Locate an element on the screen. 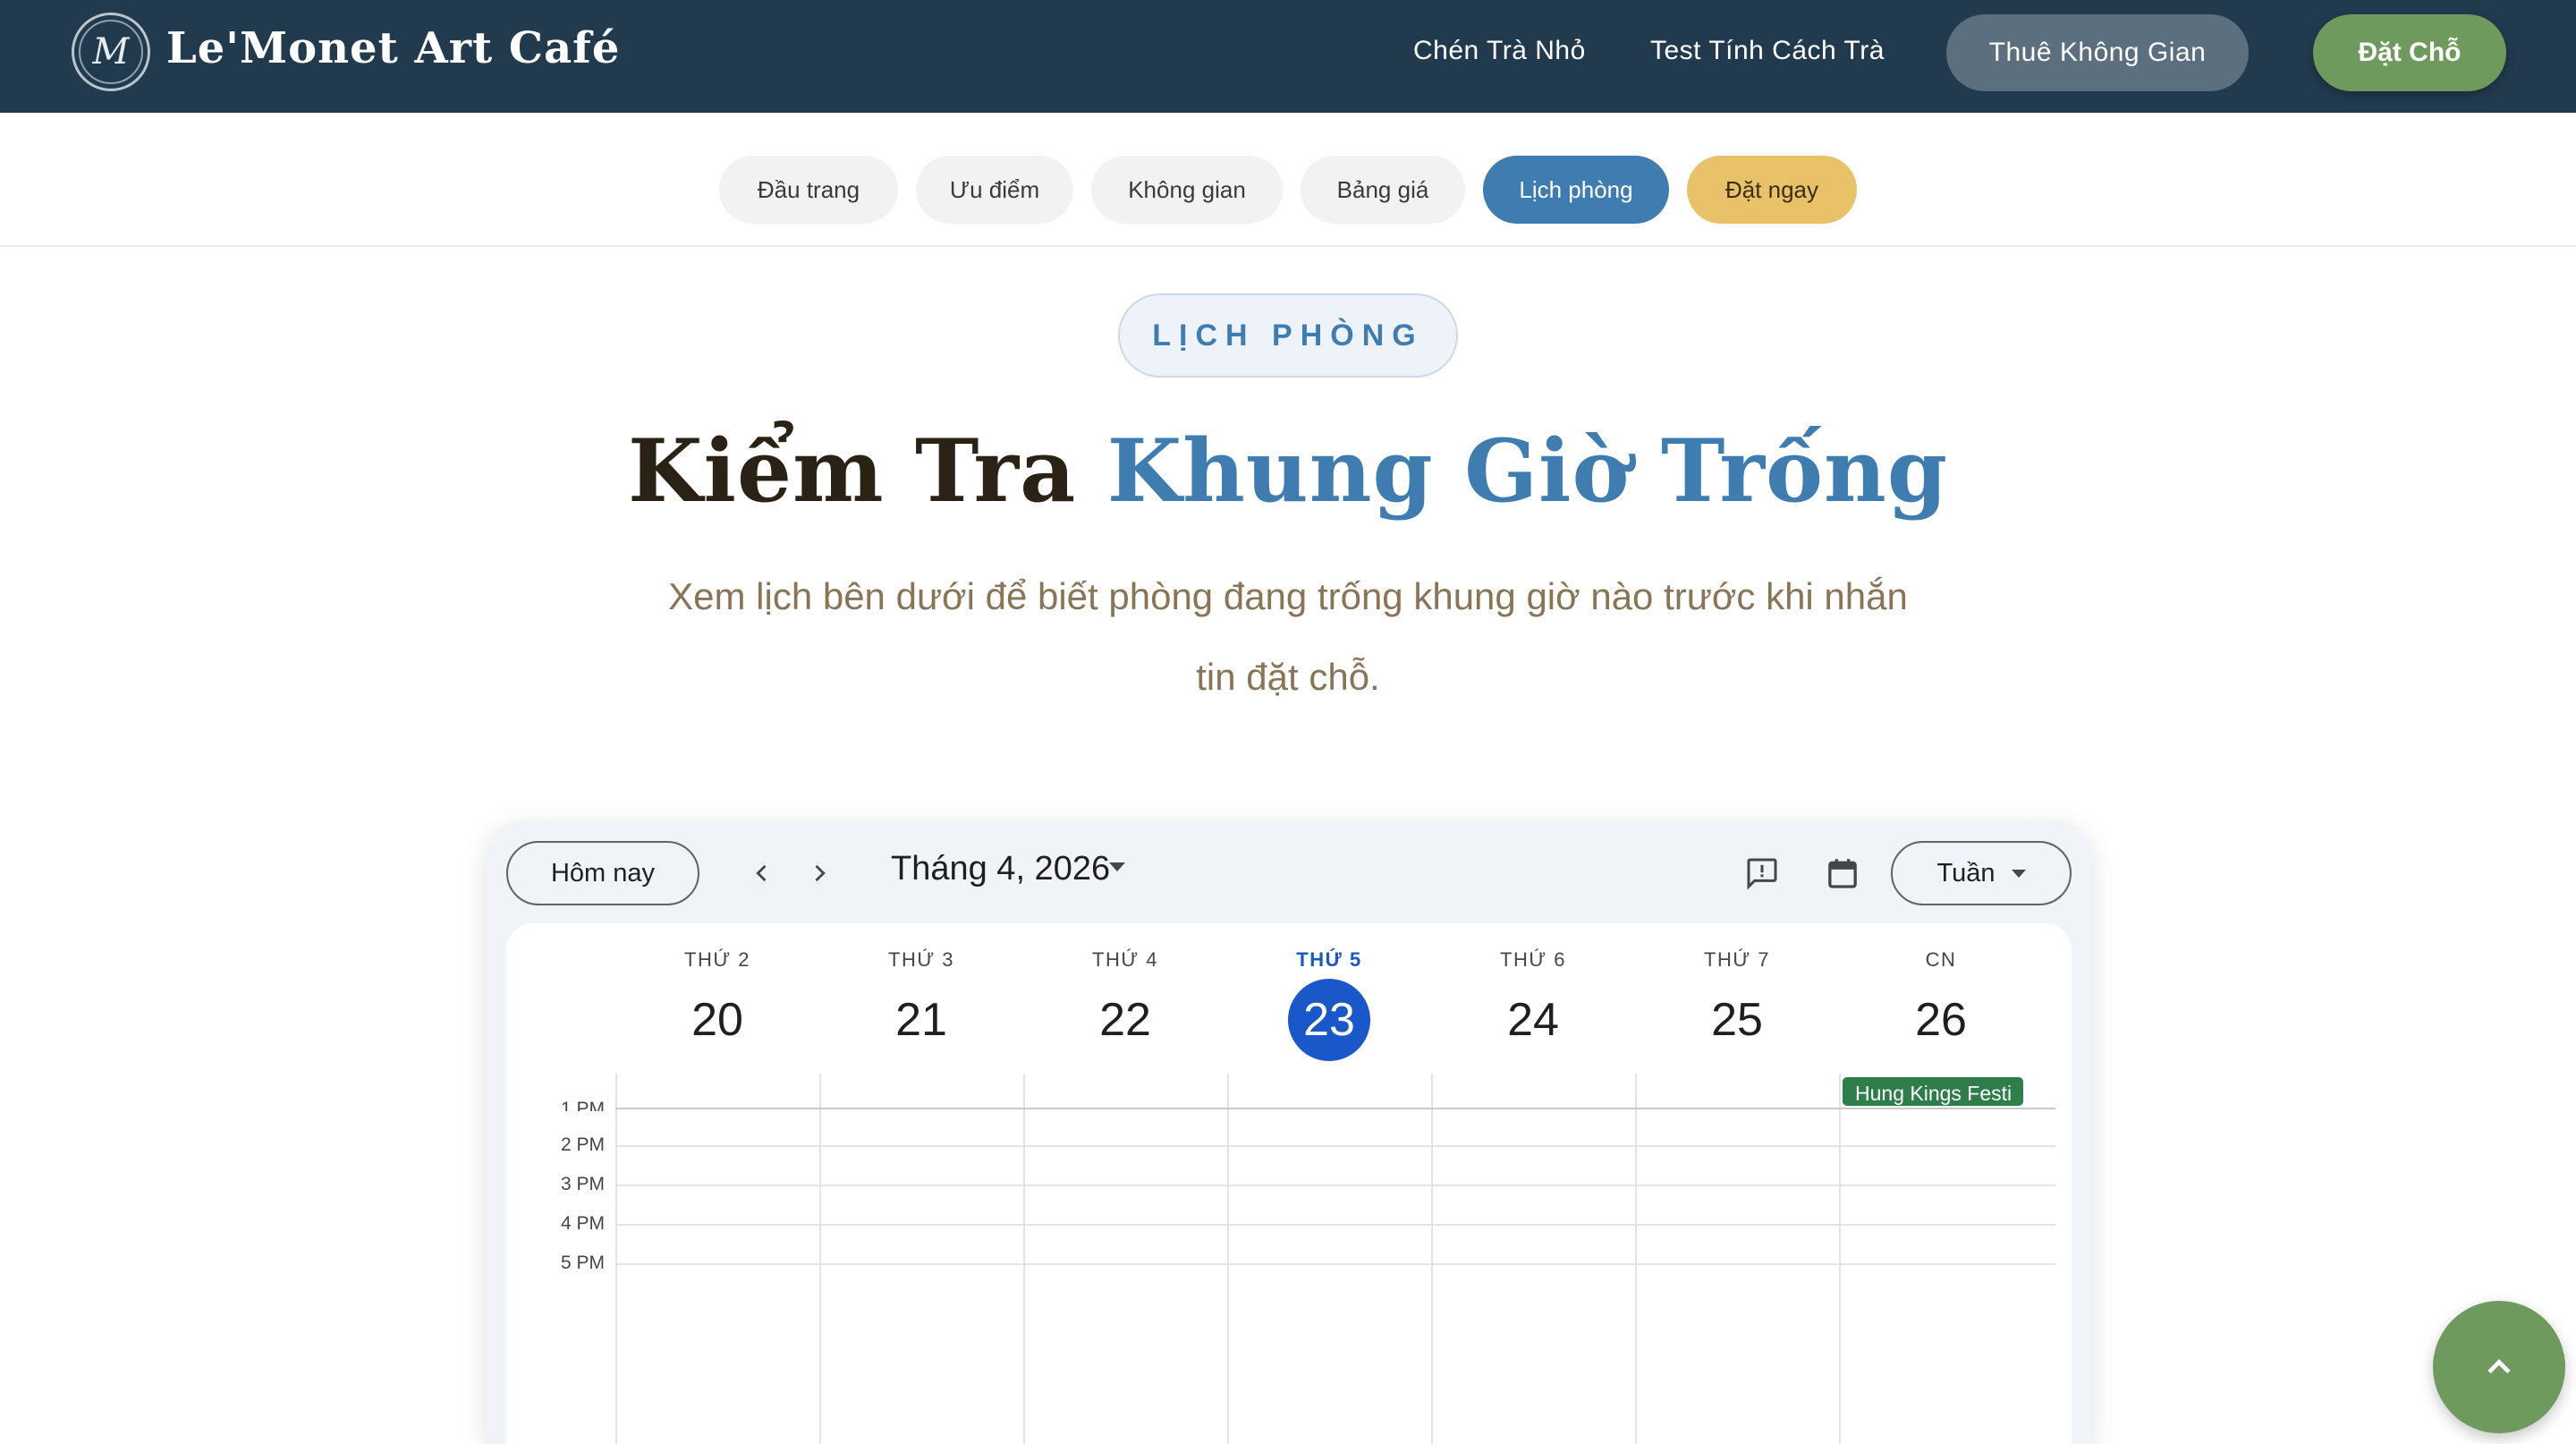 The width and height of the screenshot is (2576, 1444). today-button: Hôm nay is located at coordinates (602, 873).